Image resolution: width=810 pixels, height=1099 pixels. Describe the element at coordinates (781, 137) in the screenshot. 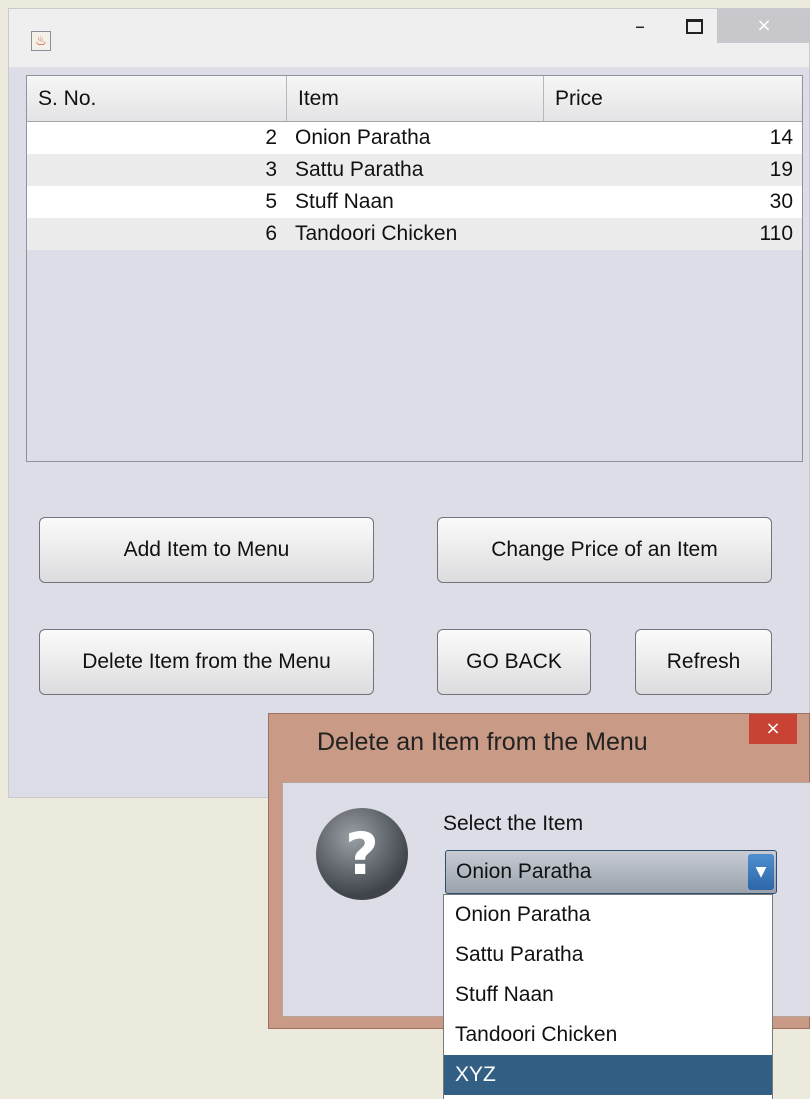

I see `cell-price: 14` at that location.